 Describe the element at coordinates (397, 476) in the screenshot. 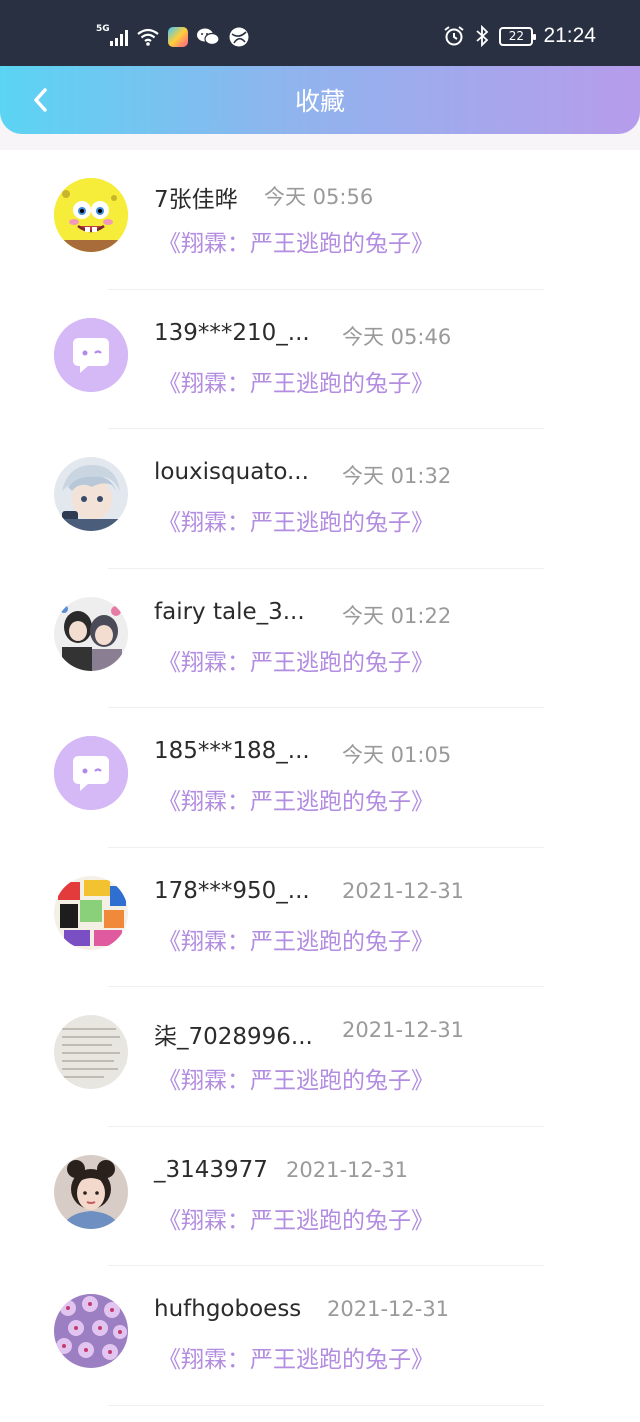

I see `timestamp: 今天 01:32` at that location.